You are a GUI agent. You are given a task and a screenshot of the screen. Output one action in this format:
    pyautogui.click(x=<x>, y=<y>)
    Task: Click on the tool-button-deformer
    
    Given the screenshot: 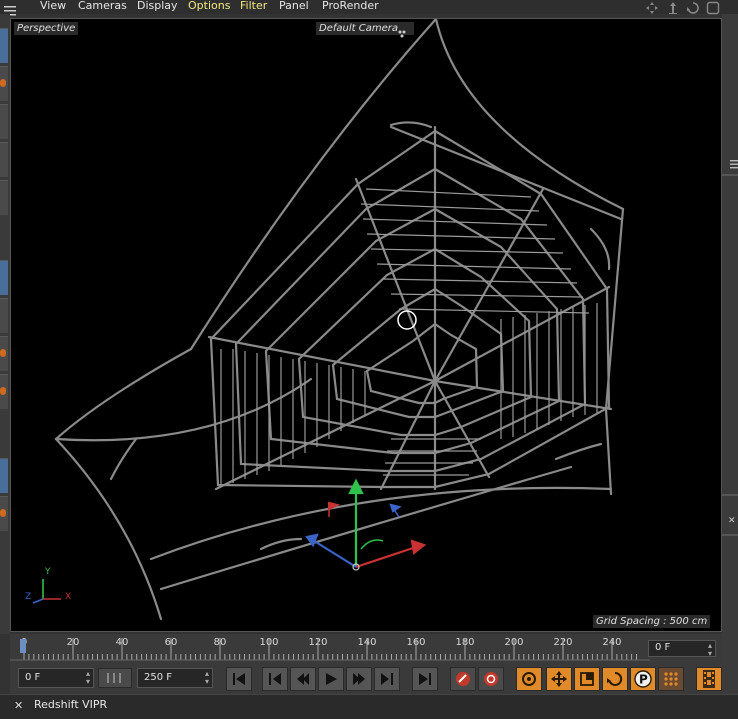 What is the action you would take?
    pyautogui.click(x=4, y=277)
    